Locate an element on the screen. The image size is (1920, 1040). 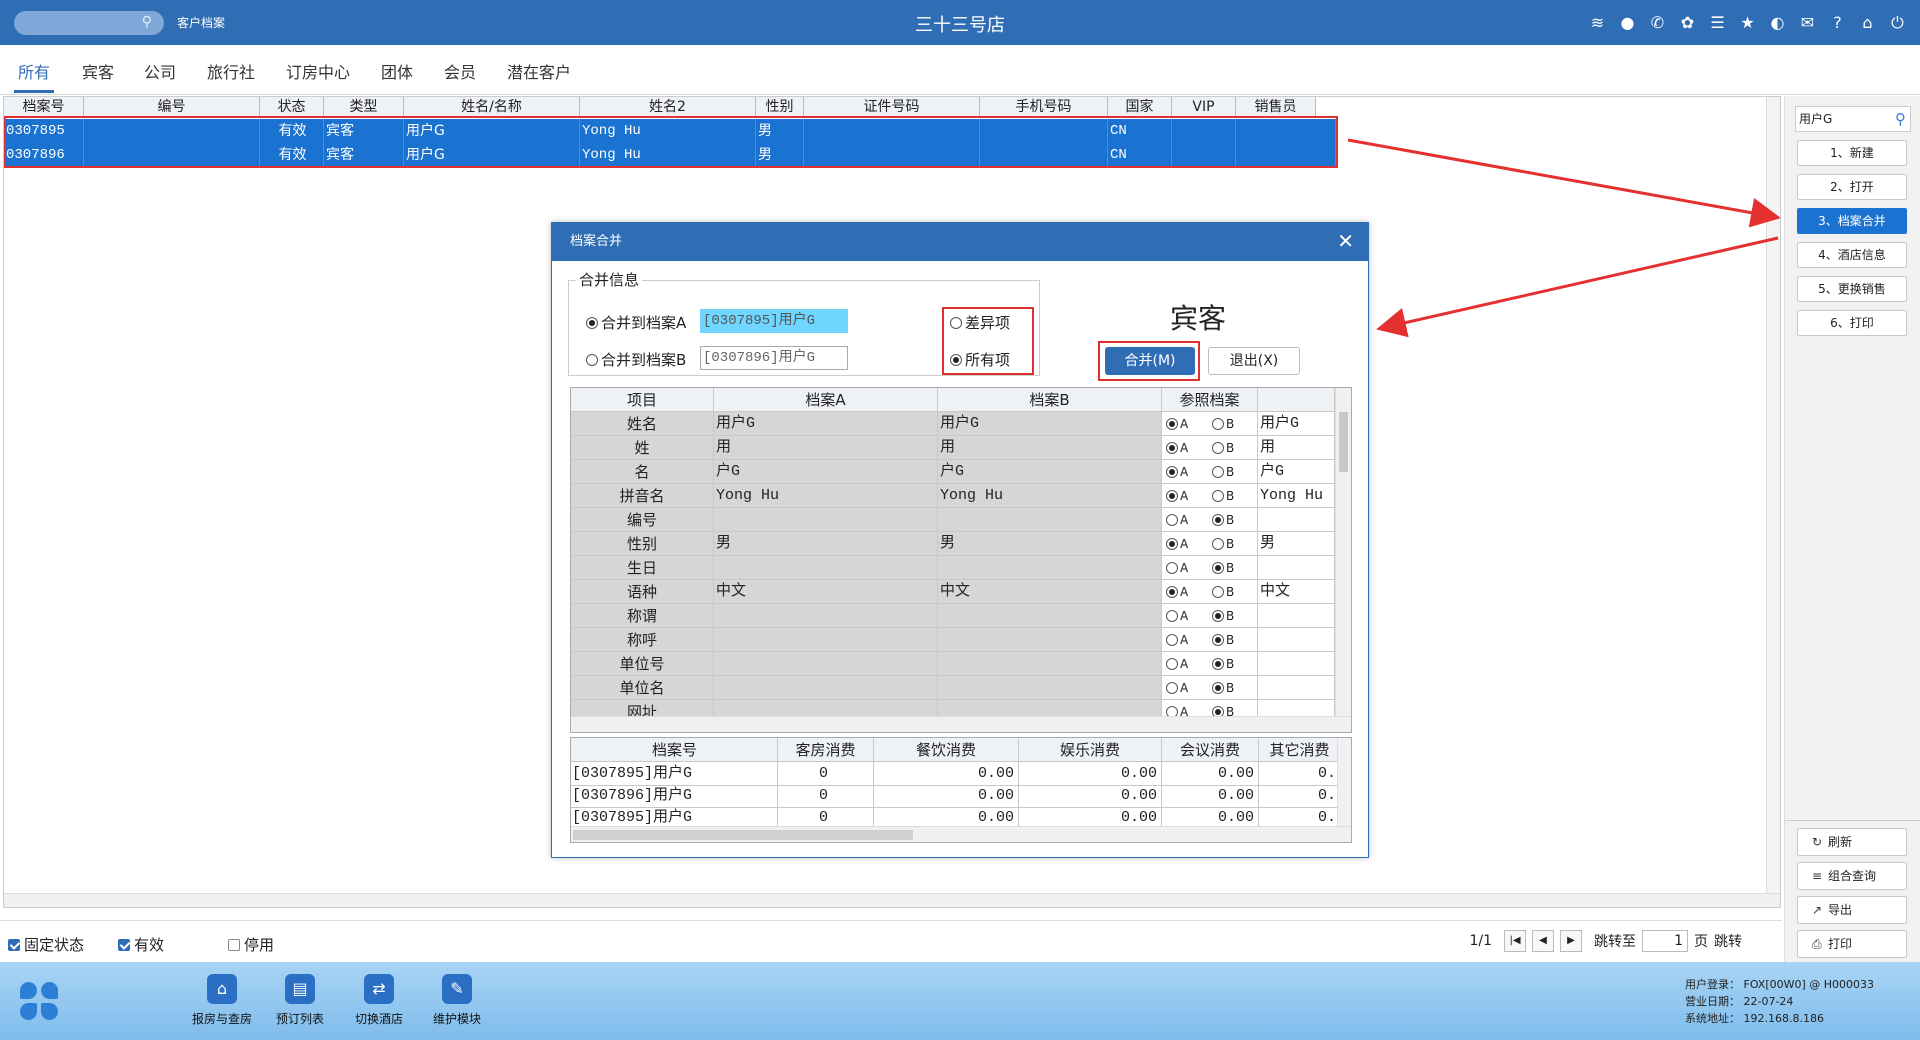
merge-to-a-radio: 合并到档案A is located at coordinates (636, 322).